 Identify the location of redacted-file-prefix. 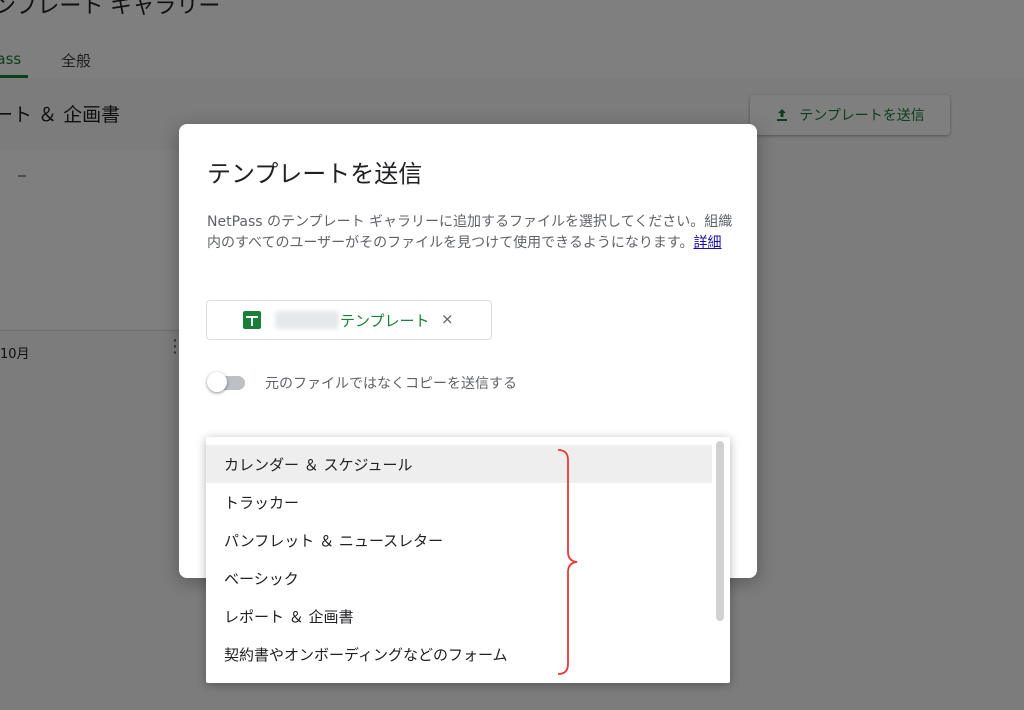
(307, 320).